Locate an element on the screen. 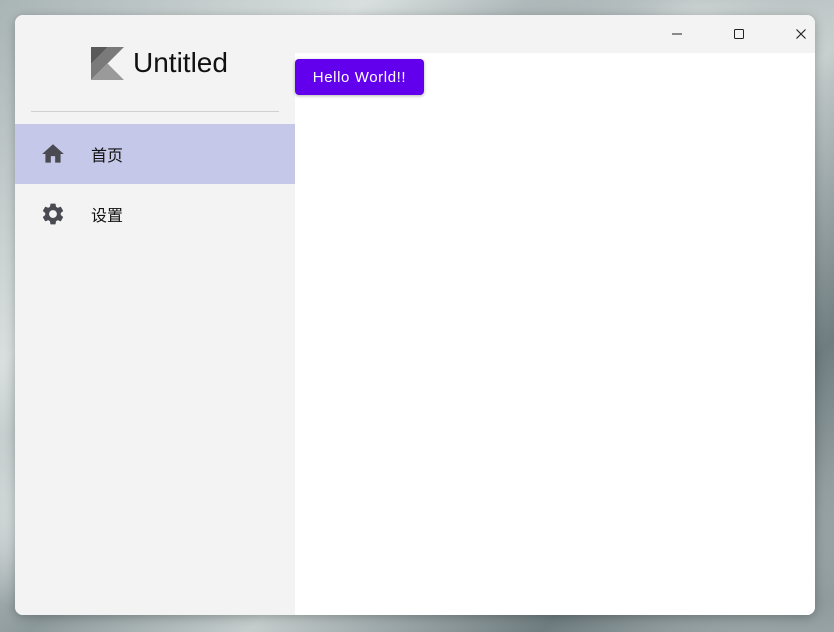 Image resolution: width=834 pixels, height=632 pixels. minimize-button is located at coordinates (677, 34).